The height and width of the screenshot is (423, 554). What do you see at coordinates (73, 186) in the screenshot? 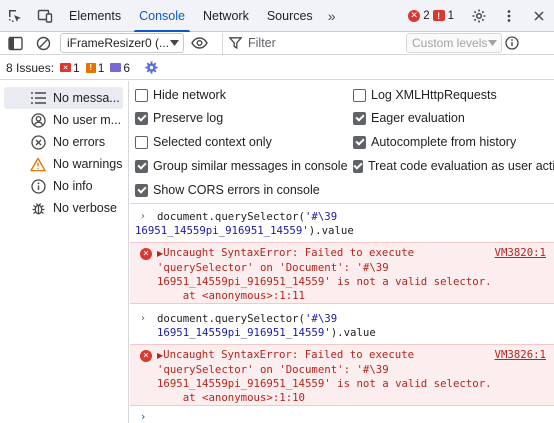
I see `sidebar-item-label: No info` at bounding box center [73, 186].